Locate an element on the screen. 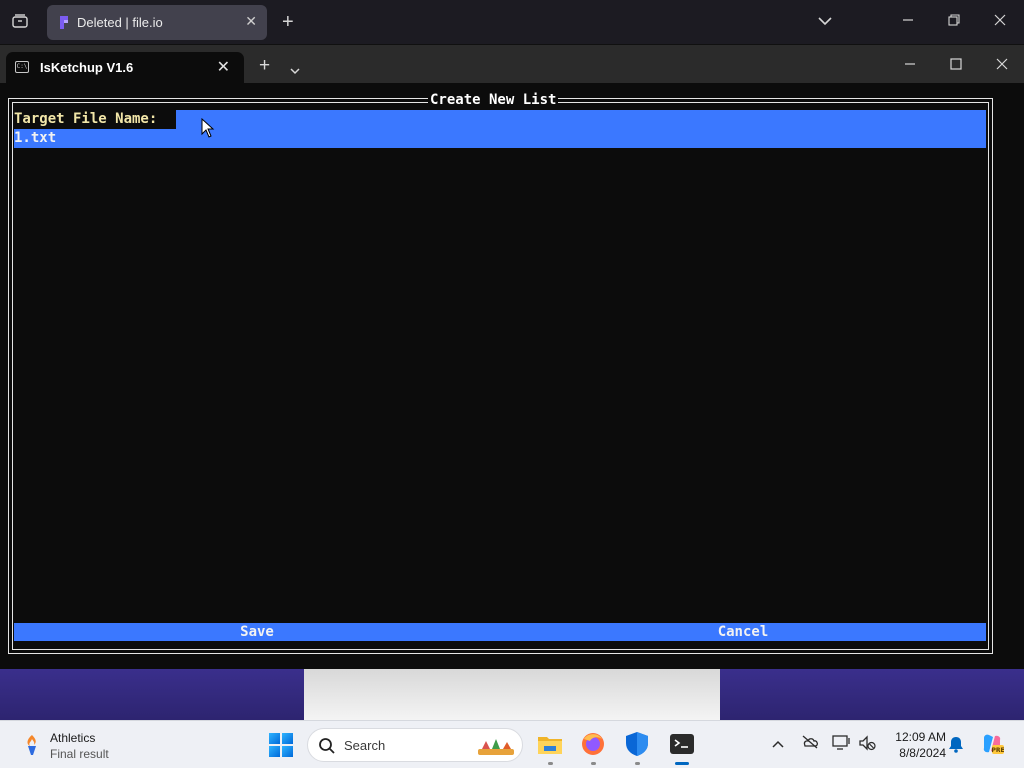  volume-muted-icon is located at coordinates (867, 744).